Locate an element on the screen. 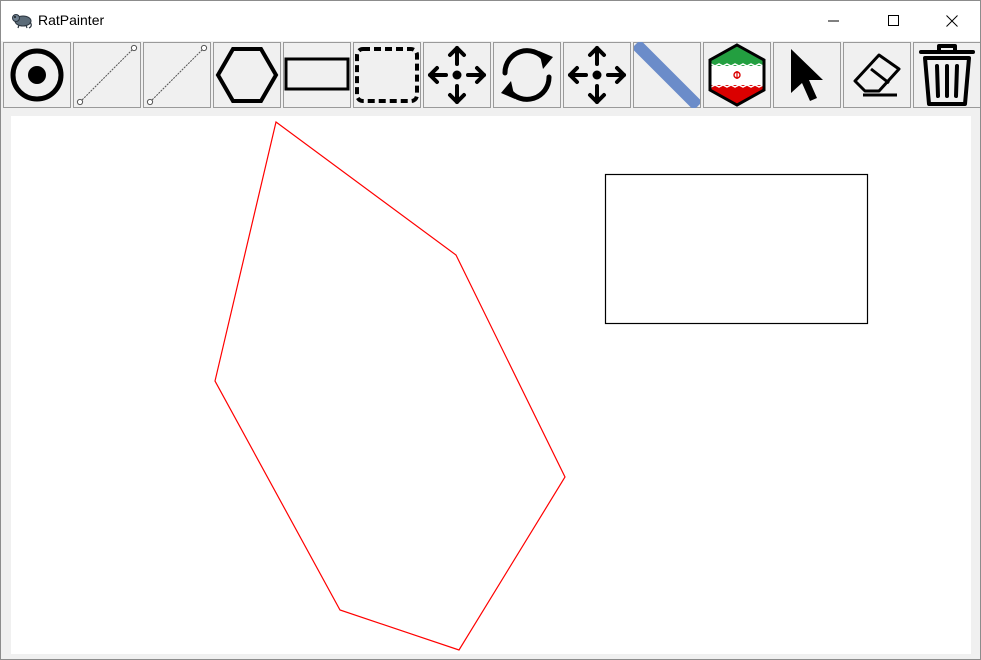 Image resolution: width=981 pixels, height=660 pixels. move-tool-2-button is located at coordinates (597, 75).